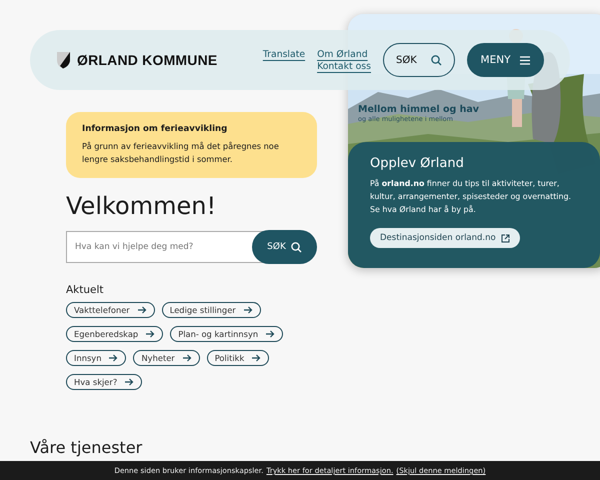 This screenshot has width=600, height=480. I want to click on section-heading: Aktuelt, so click(85, 290).